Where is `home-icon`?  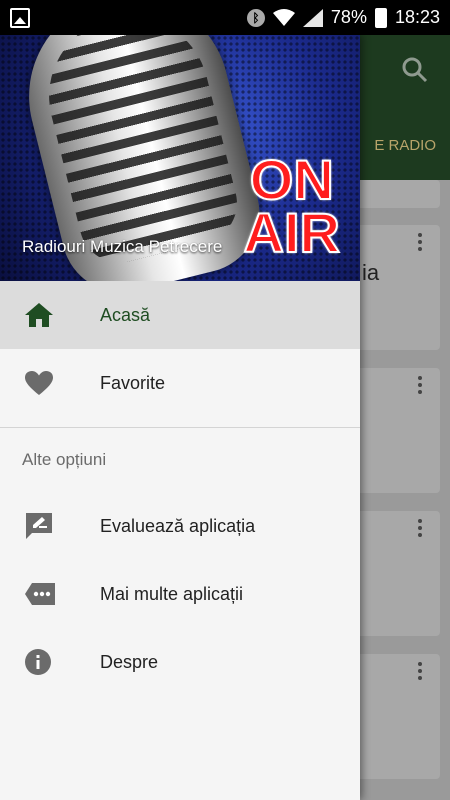 home-icon is located at coordinates (50, 315).